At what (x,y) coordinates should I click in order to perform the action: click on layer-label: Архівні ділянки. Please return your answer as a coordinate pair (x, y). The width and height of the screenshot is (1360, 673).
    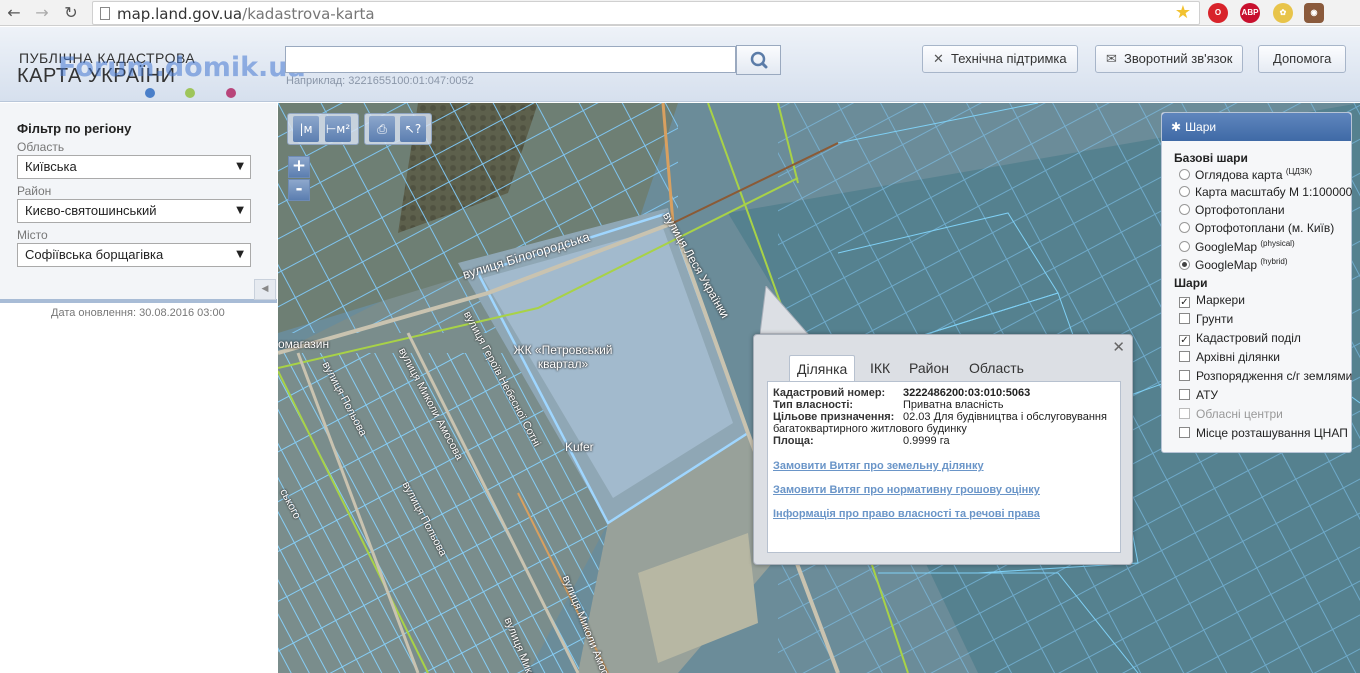
    Looking at the image, I should click on (1238, 357).